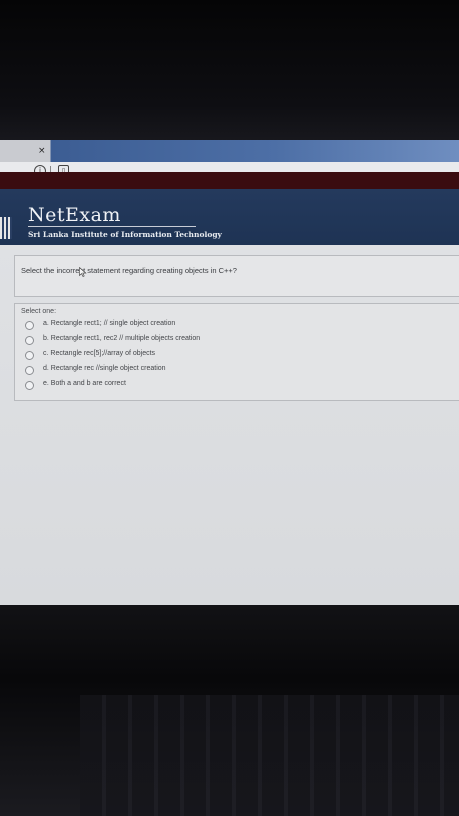  I want to click on site-top-band, so click(229, 180).